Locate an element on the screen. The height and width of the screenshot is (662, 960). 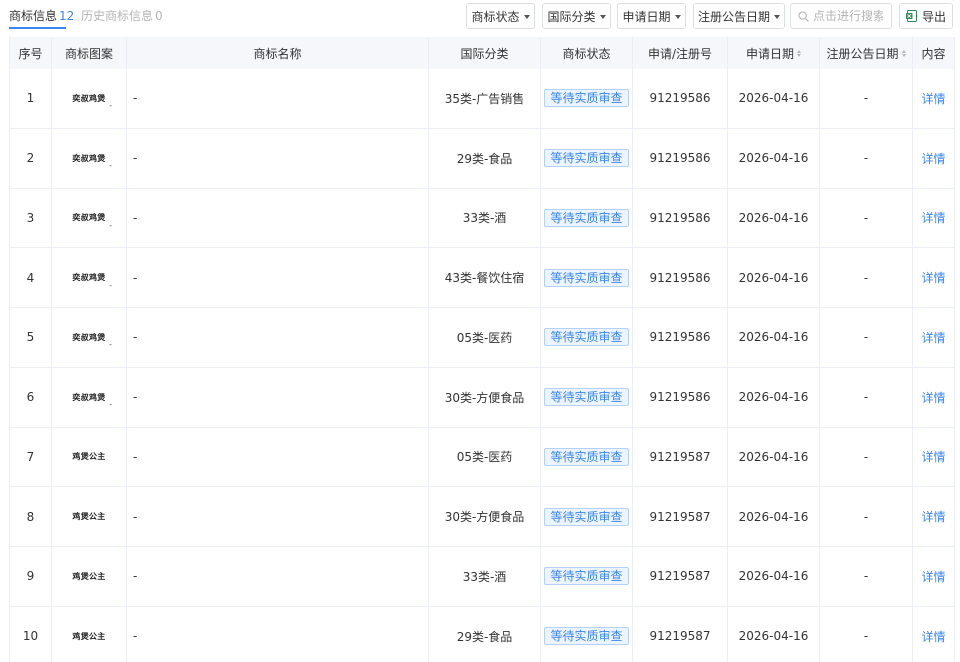
header-no: 序号 is located at coordinates (31, 53).